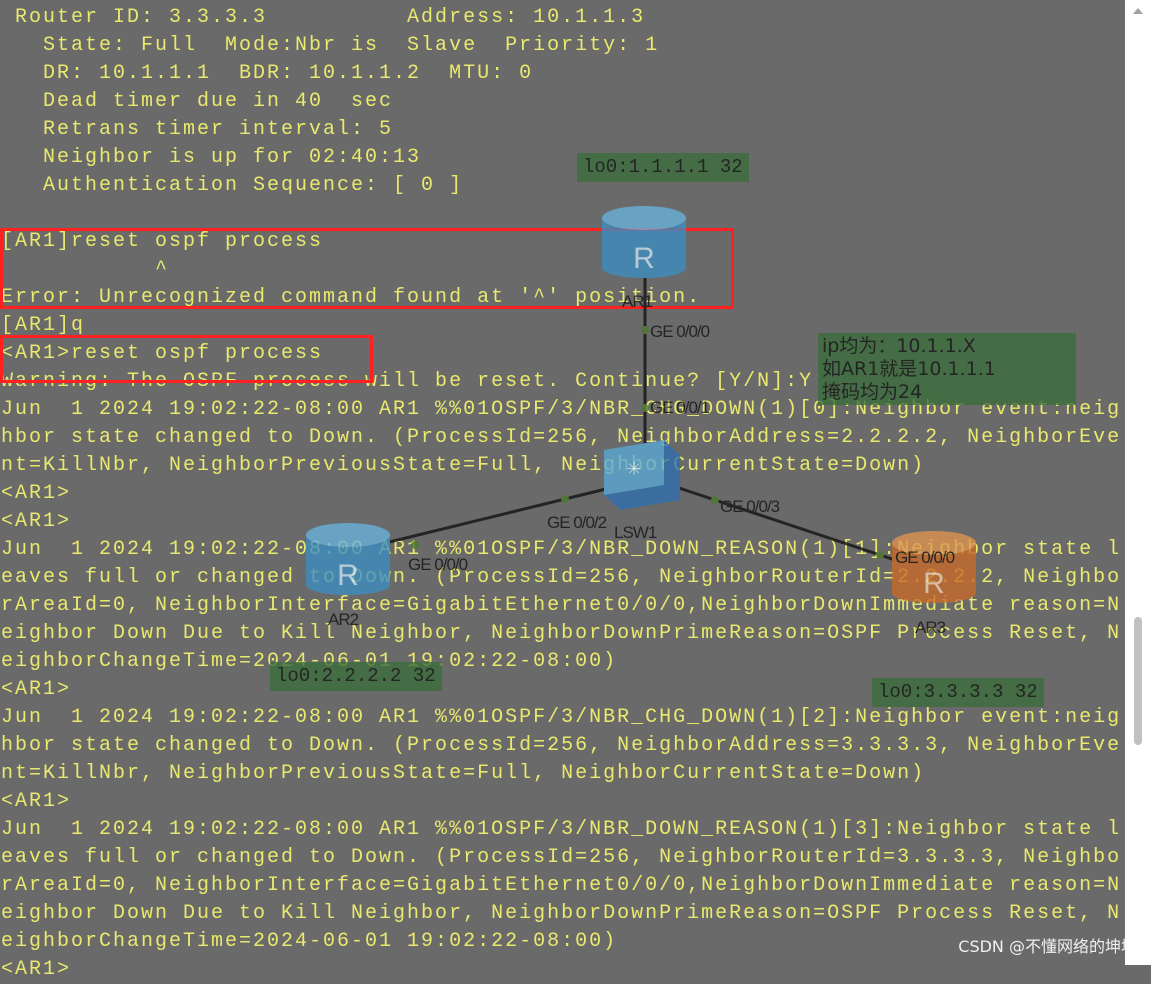 The height and width of the screenshot is (984, 1151). Describe the element at coordinates (909, 369) in the screenshot. I see `note-line: 如AR1就是10.1.1.1` at that location.